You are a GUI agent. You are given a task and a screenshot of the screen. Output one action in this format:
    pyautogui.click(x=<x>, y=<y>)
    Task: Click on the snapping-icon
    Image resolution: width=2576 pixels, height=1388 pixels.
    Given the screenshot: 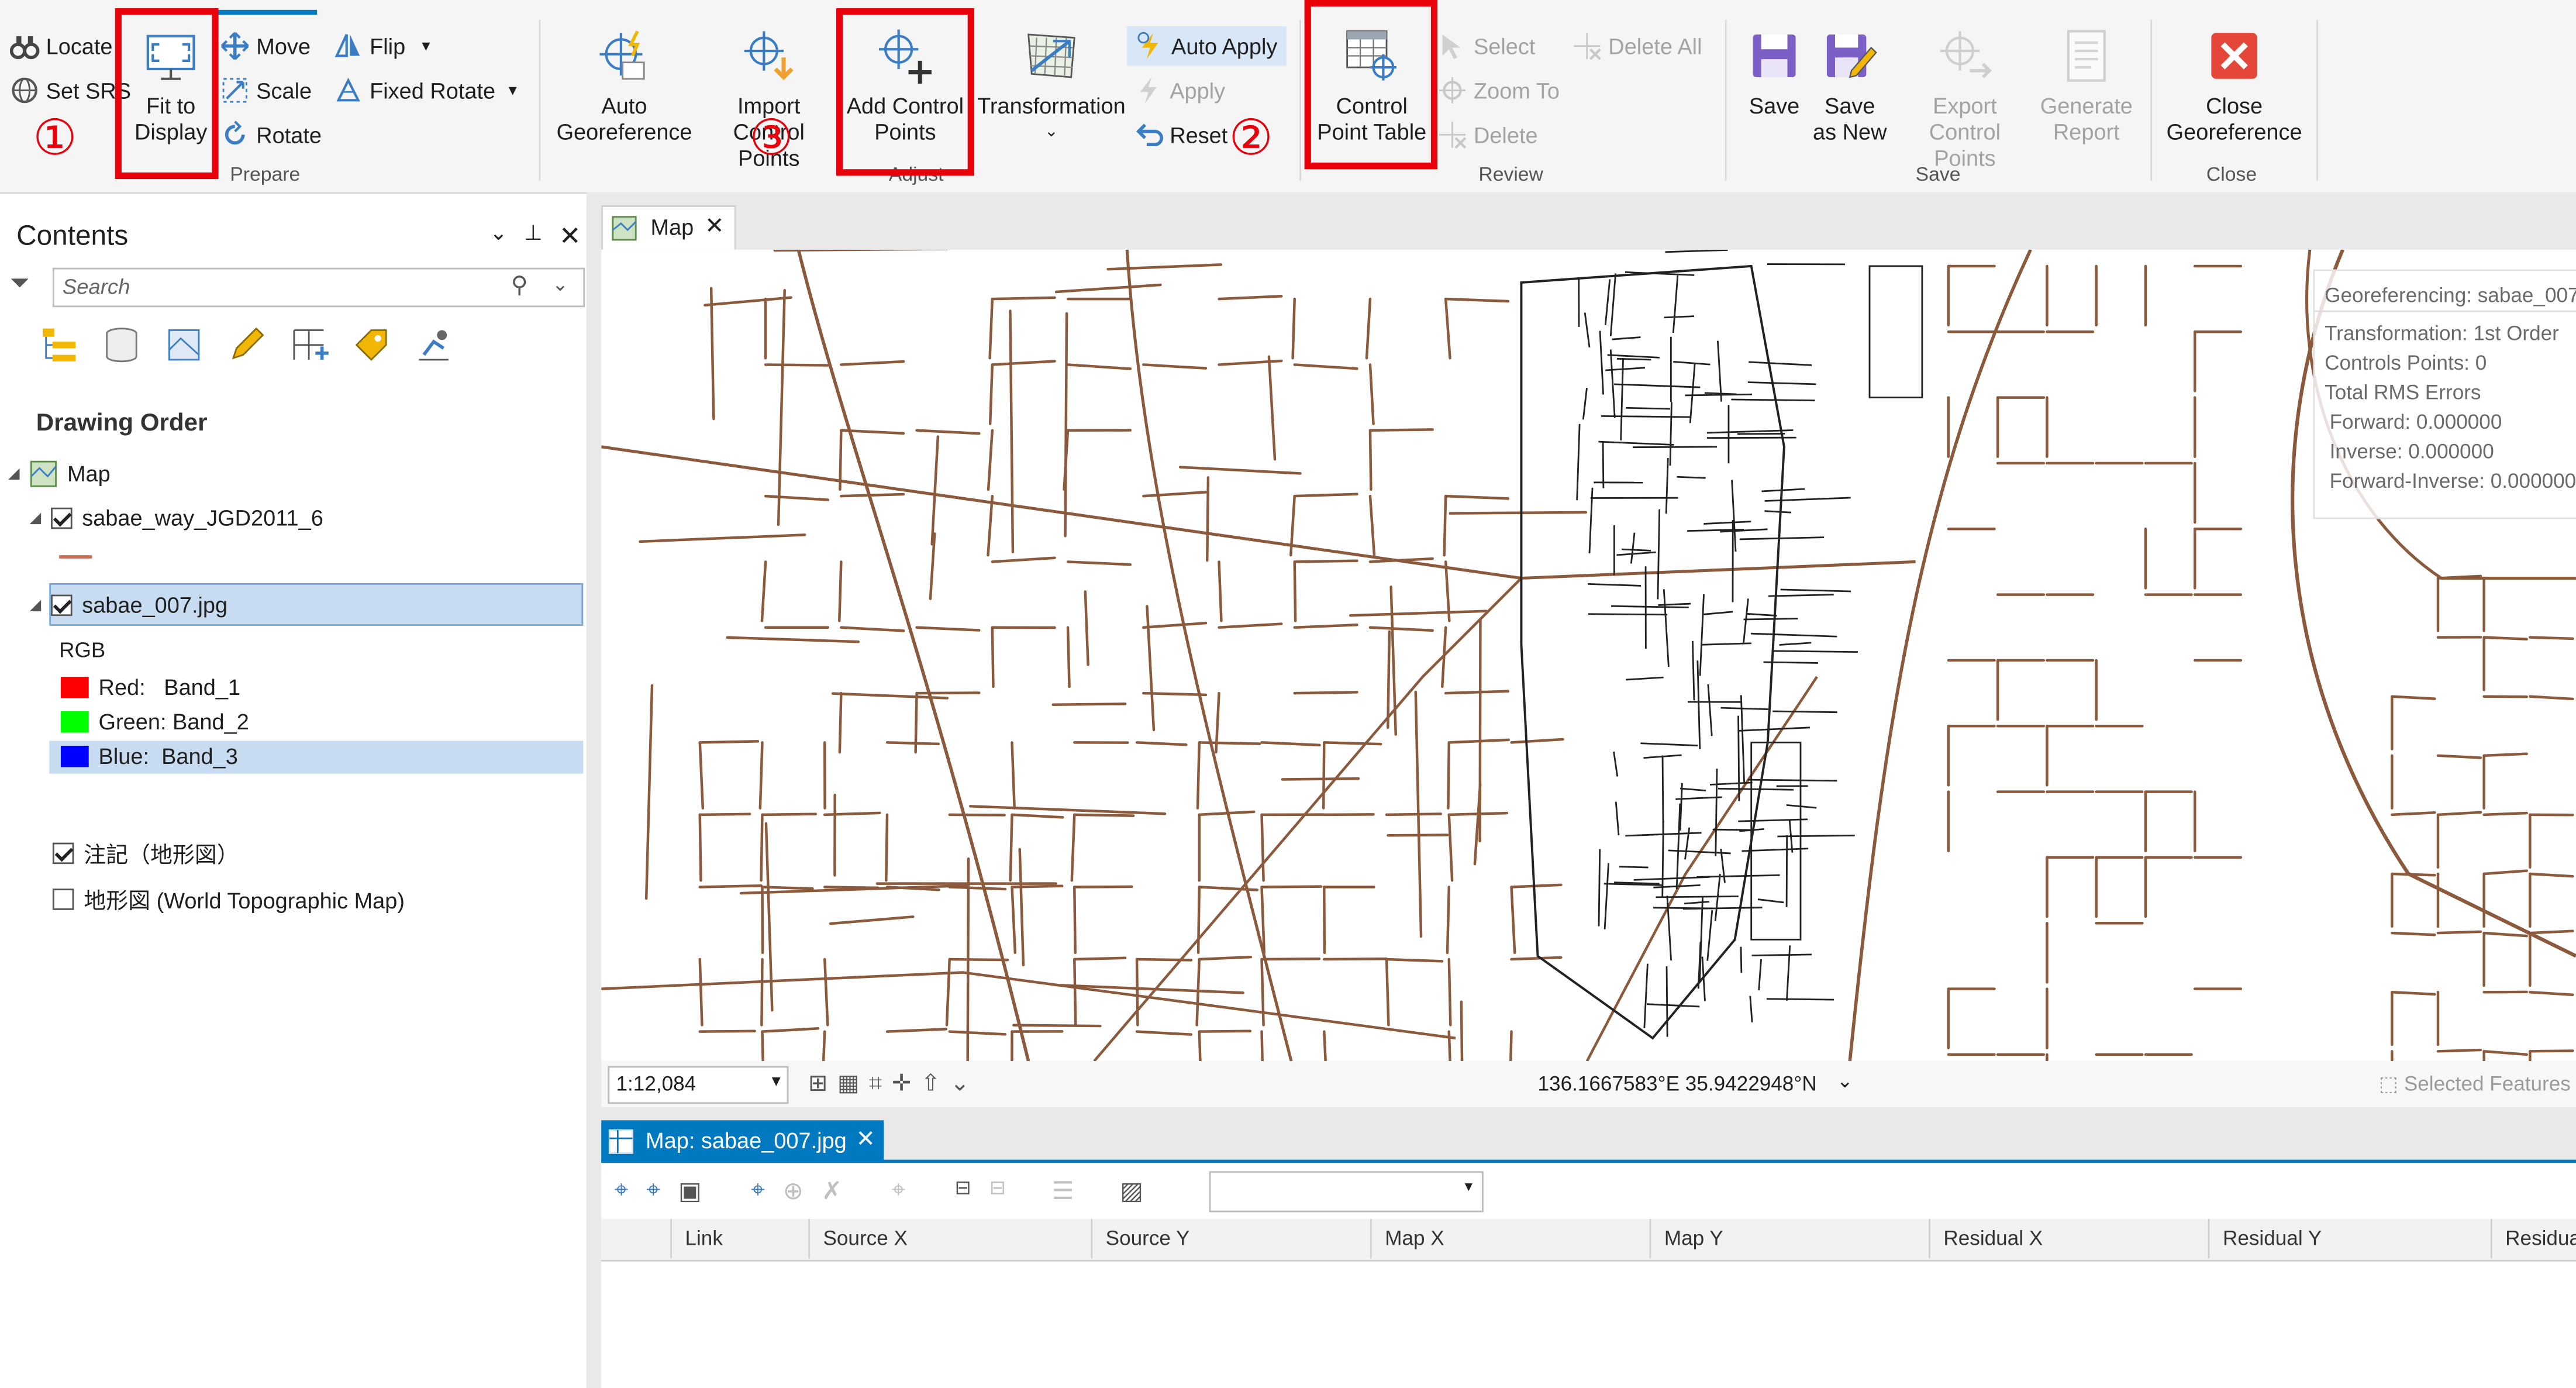 What is the action you would take?
    pyautogui.click(x=309, y=344)
    